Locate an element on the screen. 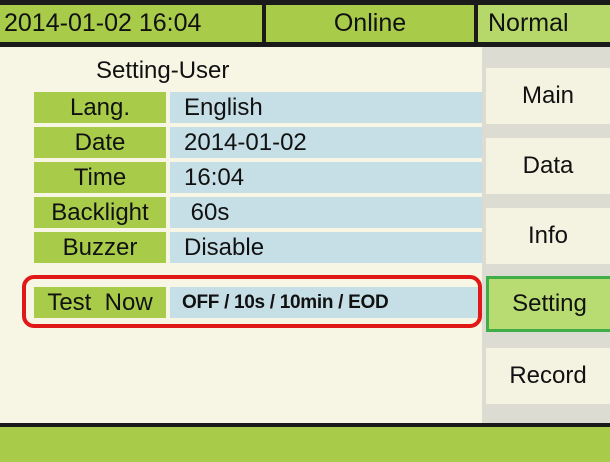  status-bar: 2014-01-02 16:04 Online Normal is located at coordinates (305, 23).